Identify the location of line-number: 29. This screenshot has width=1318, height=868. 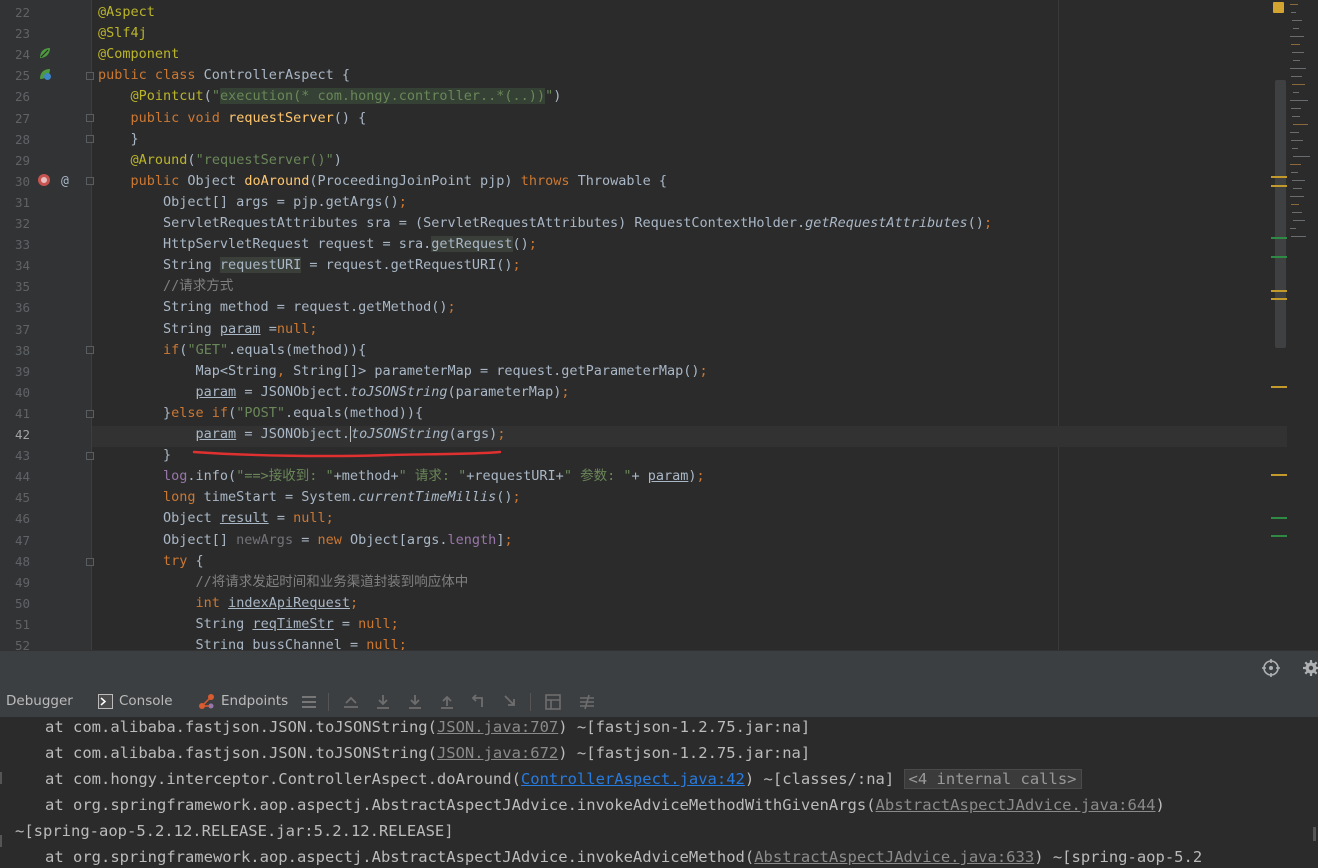
(15, 160).